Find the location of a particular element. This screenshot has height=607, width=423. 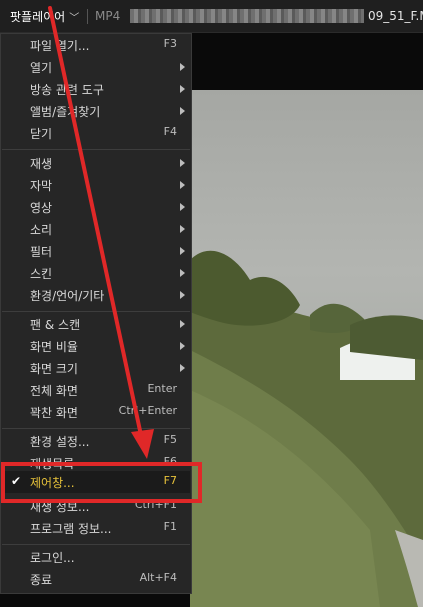

menu-item-label: 자막 is located at coordinates (41, 186).